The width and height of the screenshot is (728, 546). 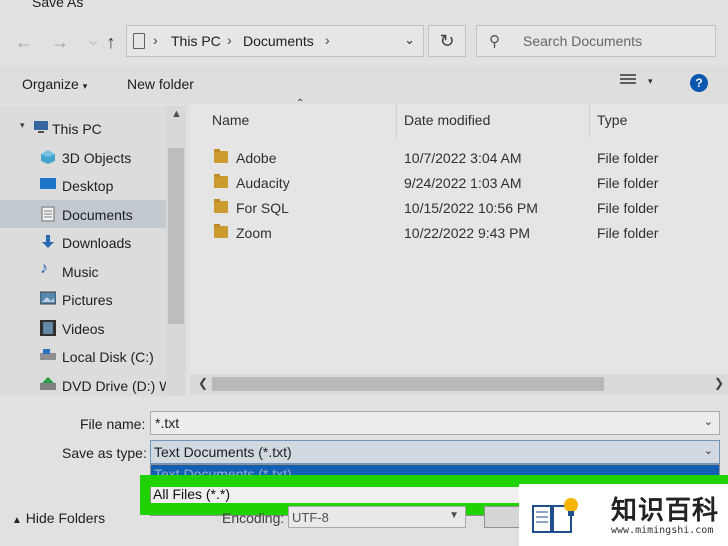 I want to click on table-row: For SQL 10/15/2022 10:56 PM File folder, so click(x=459, y=208).